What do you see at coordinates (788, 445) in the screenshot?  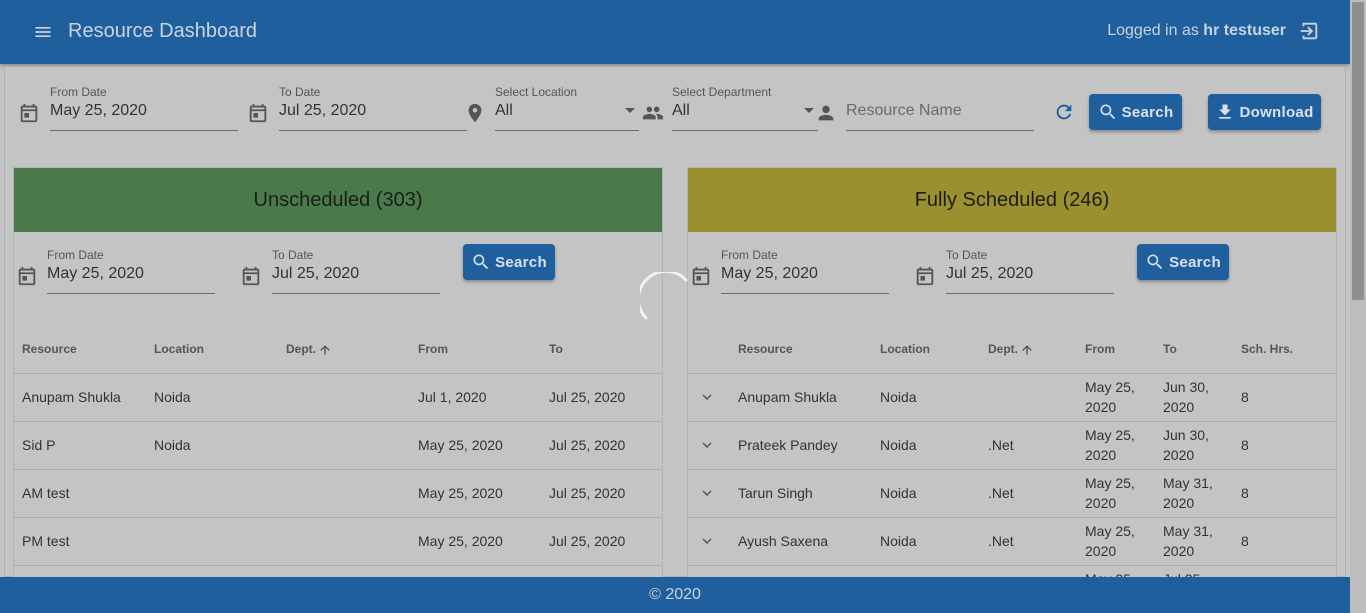 I see `cell-resource: Prateek Pandey` at bounding box center [788, 445].